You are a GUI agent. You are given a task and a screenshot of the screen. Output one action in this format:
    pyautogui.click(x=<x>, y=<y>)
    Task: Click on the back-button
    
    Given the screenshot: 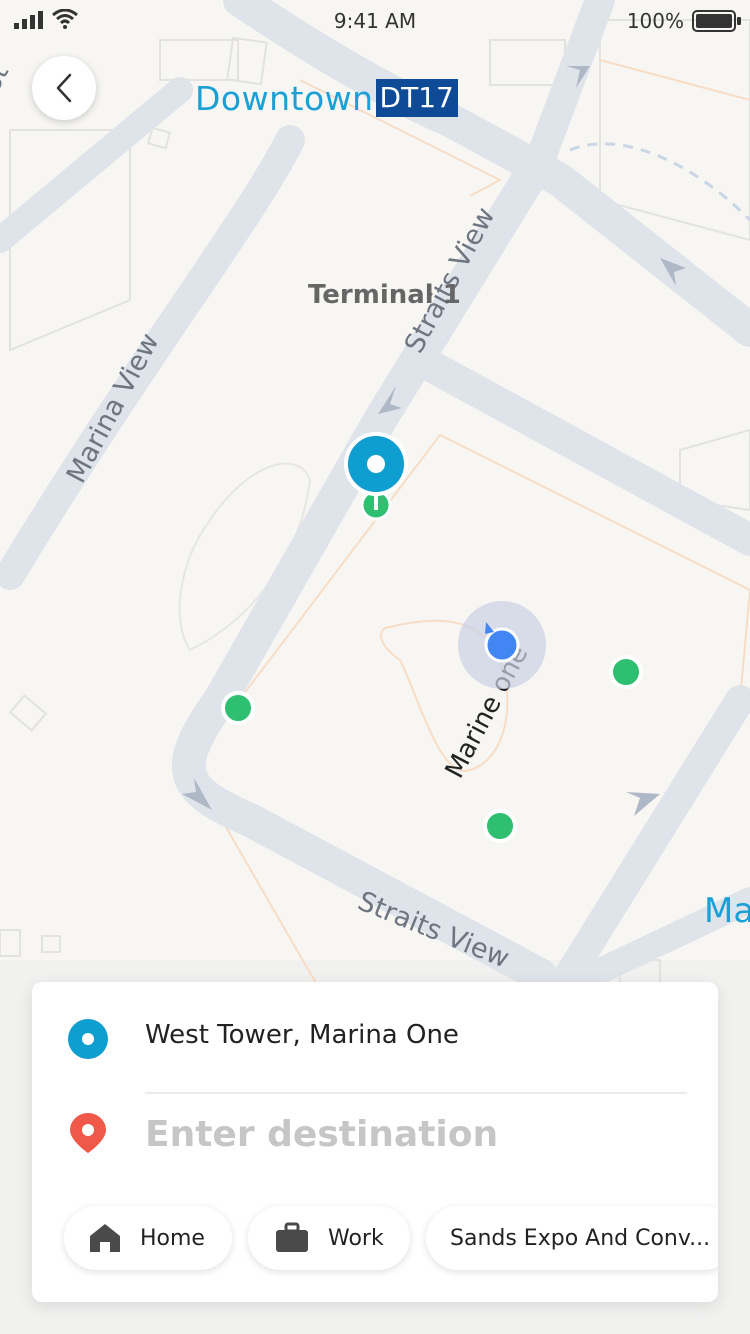 What is the action you would take?
    pyautogui.click(x=64, y=88)
    